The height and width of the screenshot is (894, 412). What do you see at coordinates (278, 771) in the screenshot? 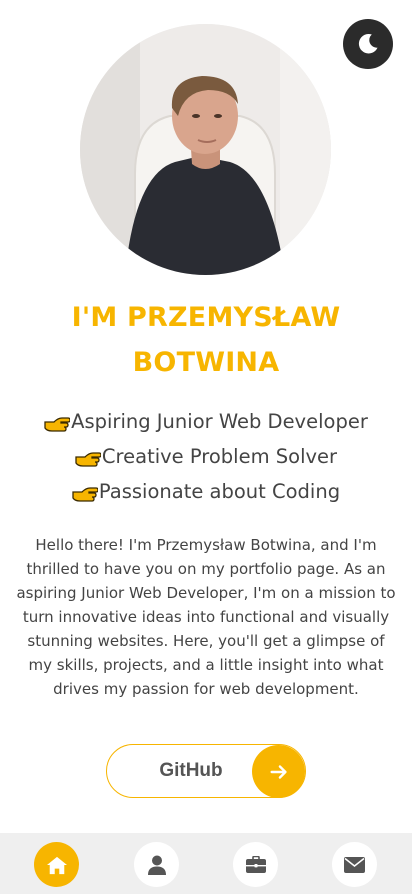
I see `arrow-right-icon` at bounding box center [278, 771].